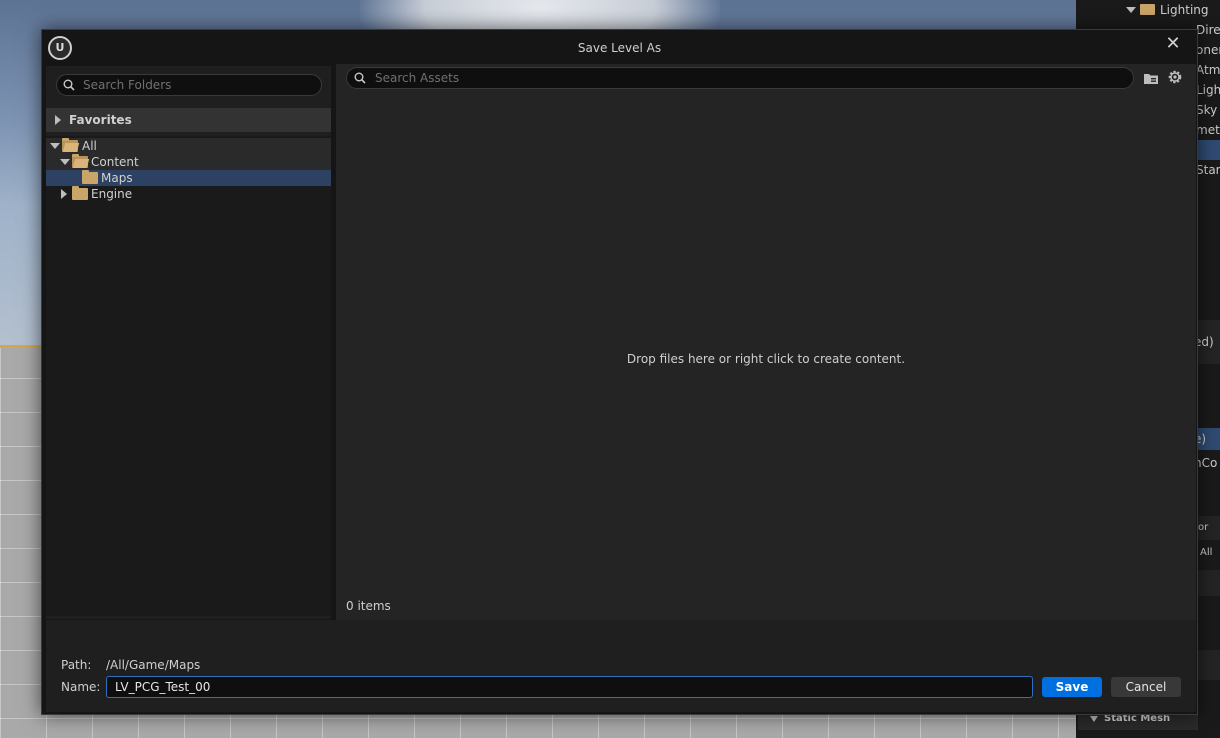  I want to click on favorites-label: Favorites, so click(100, 120).